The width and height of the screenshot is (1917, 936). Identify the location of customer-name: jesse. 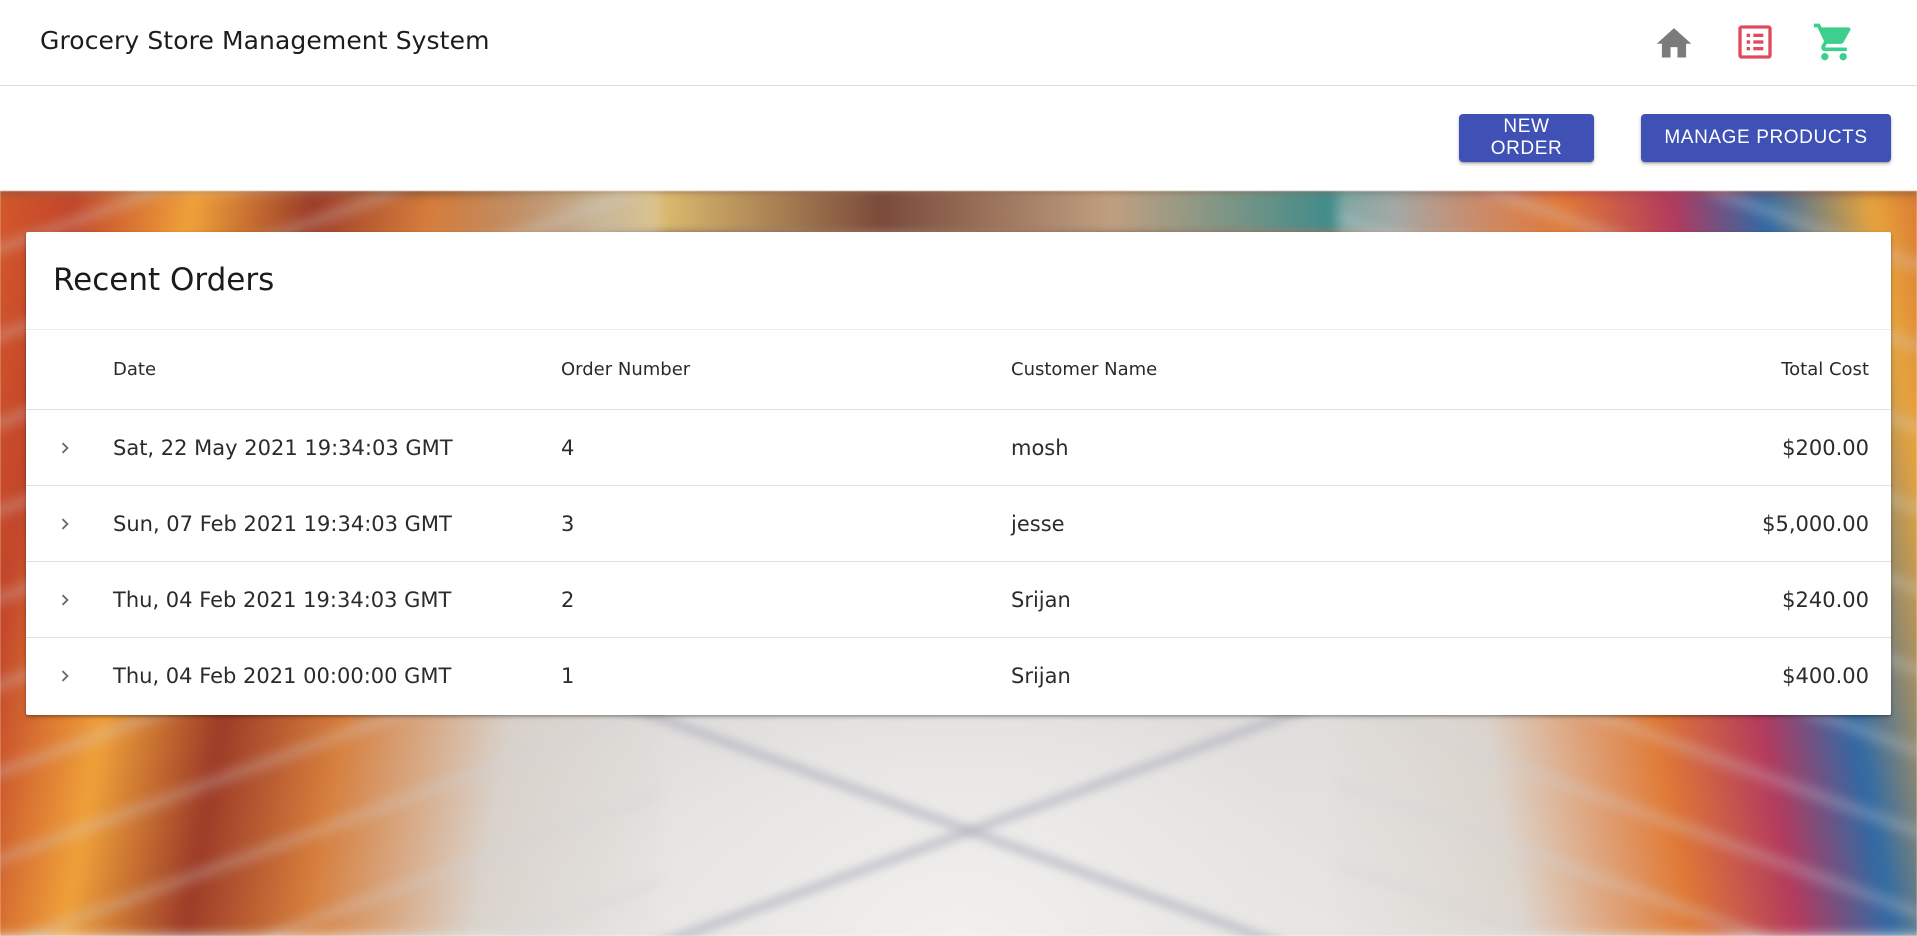
(1038, 523).